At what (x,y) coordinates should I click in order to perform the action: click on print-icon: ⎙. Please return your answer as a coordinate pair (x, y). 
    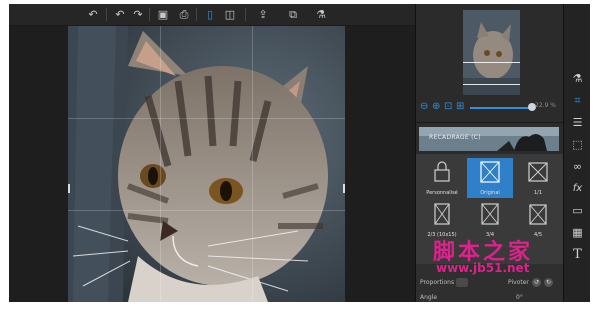
    Looking at the image, I should click on (184, 14).